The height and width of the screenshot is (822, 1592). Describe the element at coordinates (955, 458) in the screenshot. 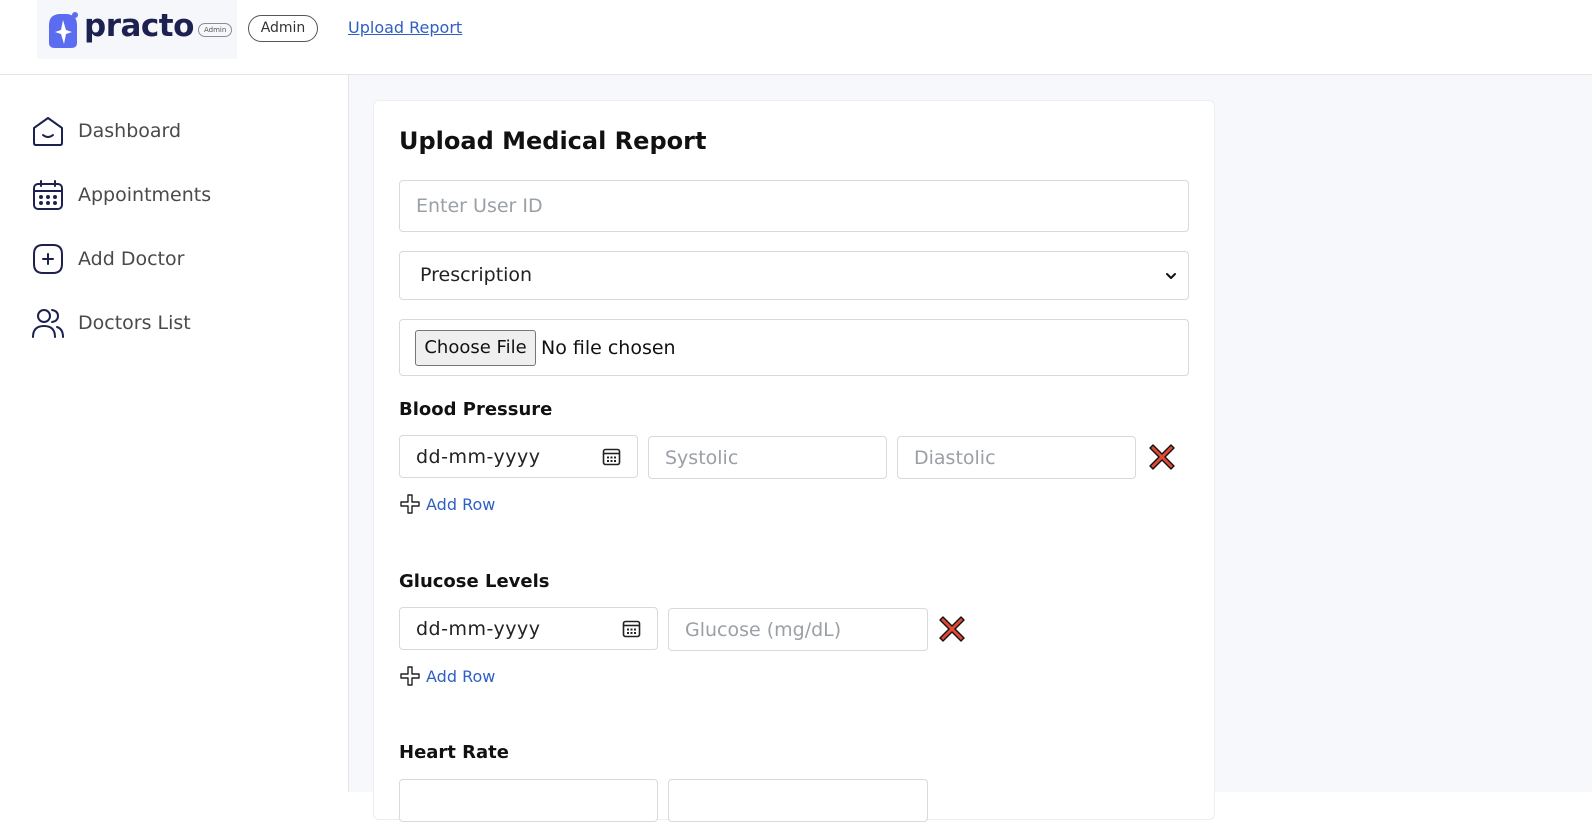

I see `diastolic-placeholder: Diastolic` at that location.